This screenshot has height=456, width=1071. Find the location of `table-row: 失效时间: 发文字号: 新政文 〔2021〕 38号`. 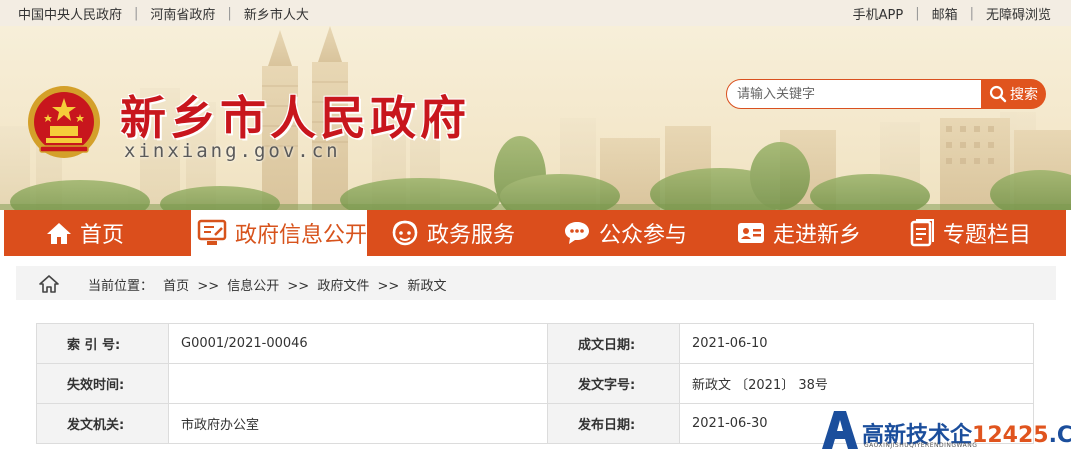

table-row: 失效时间: 发文字号: 新政文 〔2021〕 38号 is located at coordinates (535, 383).